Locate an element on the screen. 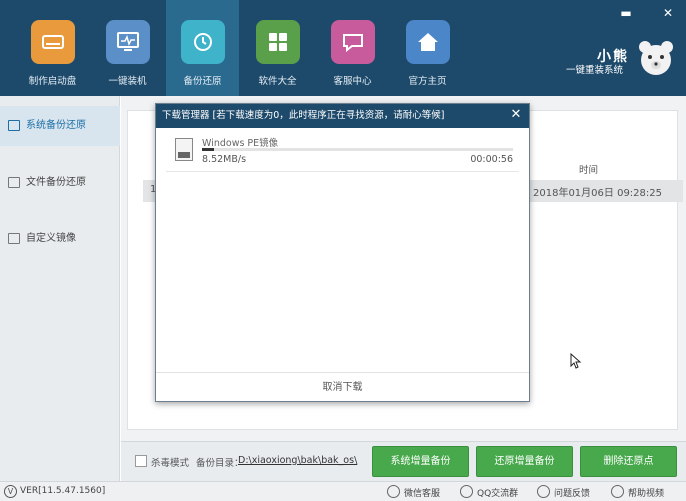 The width and height of the screenshot is (686, 501). minimize-button: ▬ is located at coordinates (626, 13).